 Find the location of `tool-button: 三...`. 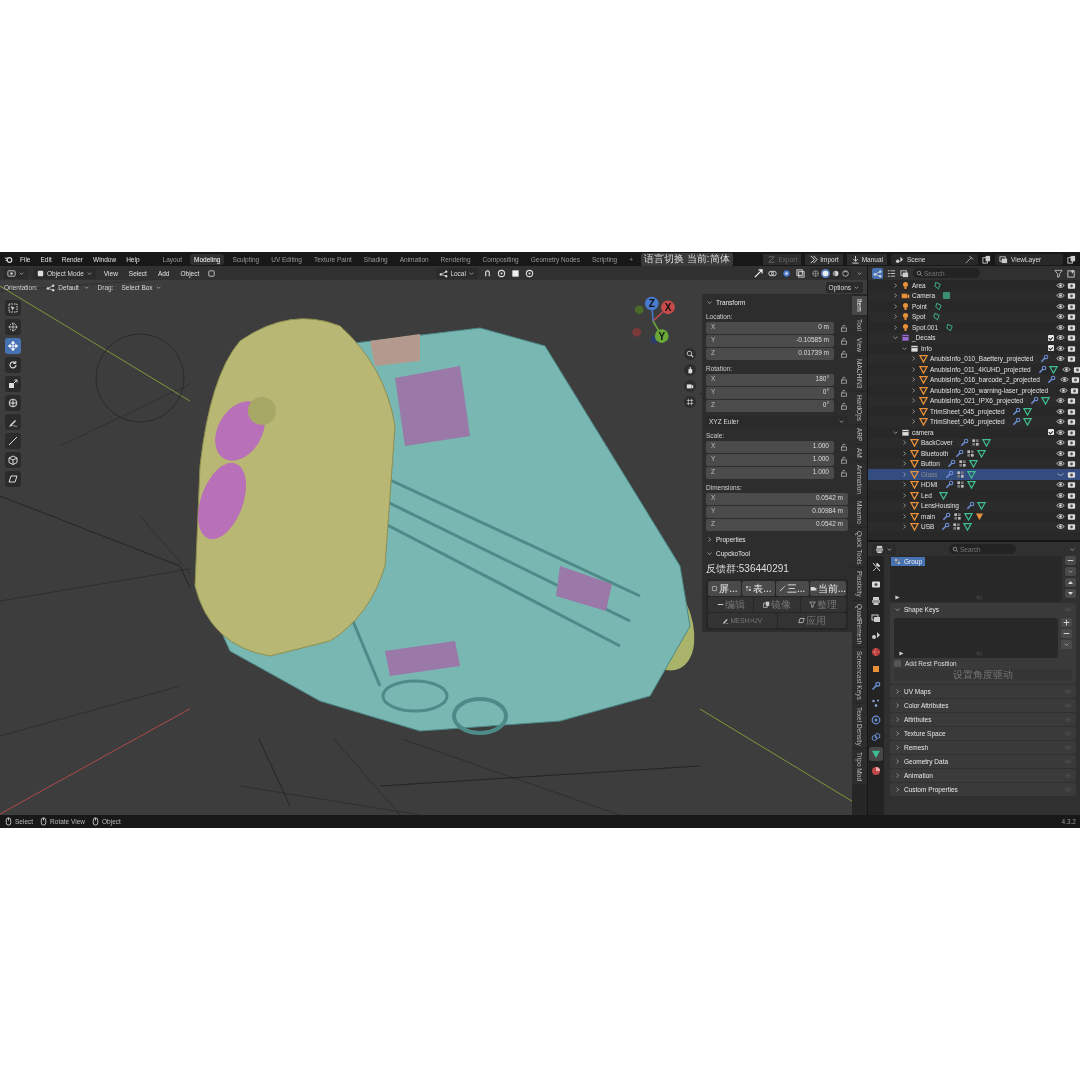

tool-button: 三... is located at coordinates (792, 588).